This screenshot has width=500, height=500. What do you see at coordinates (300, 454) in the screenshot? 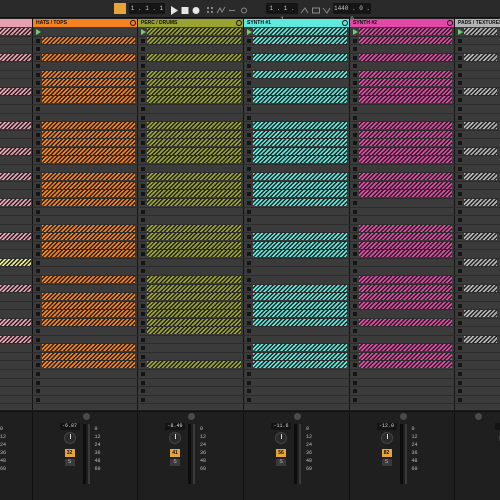
I see `volume-fader` at bounding box center [300, 454].